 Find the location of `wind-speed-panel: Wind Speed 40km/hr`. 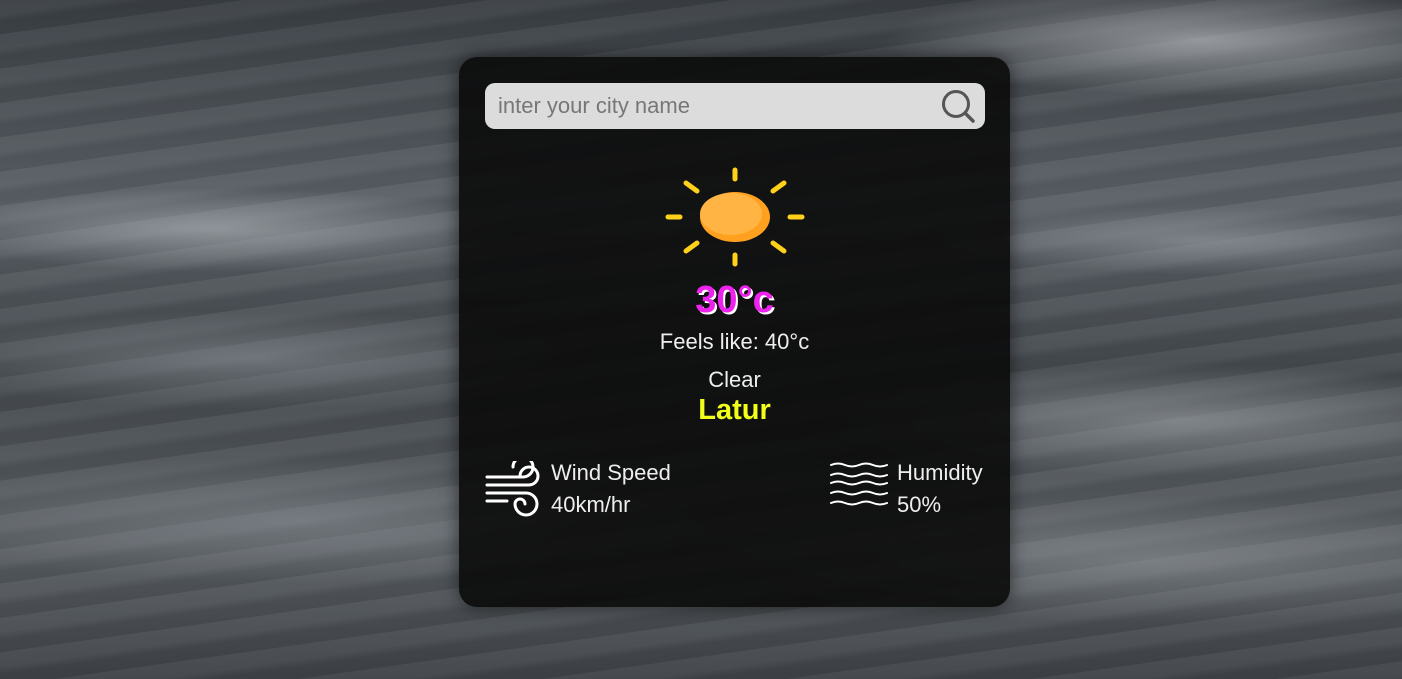

wind-speed-panel: Wind Speed 40km/hr is located at coordinates (605, 487).